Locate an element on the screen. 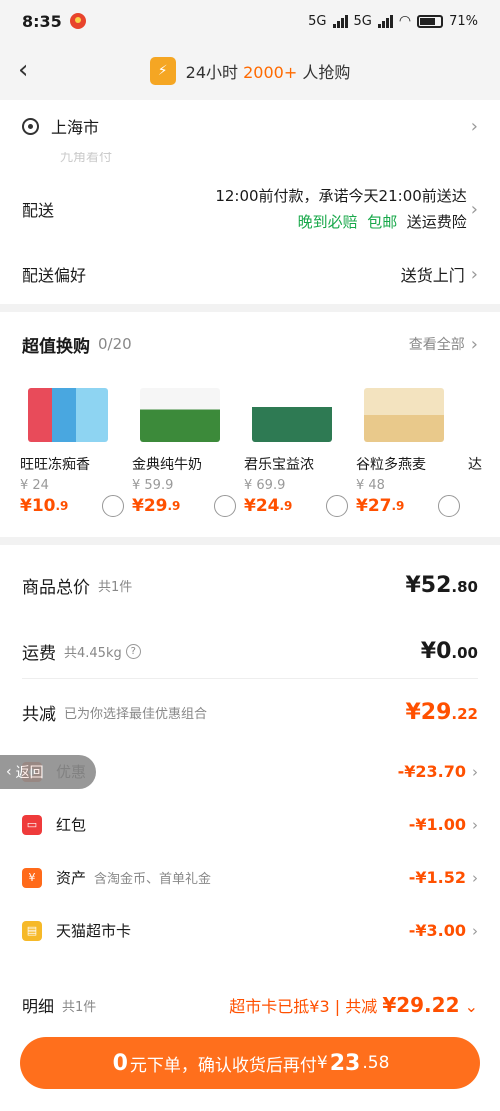 The image size is (500, 1111). battery-icon is located at coordinates (430, 21).